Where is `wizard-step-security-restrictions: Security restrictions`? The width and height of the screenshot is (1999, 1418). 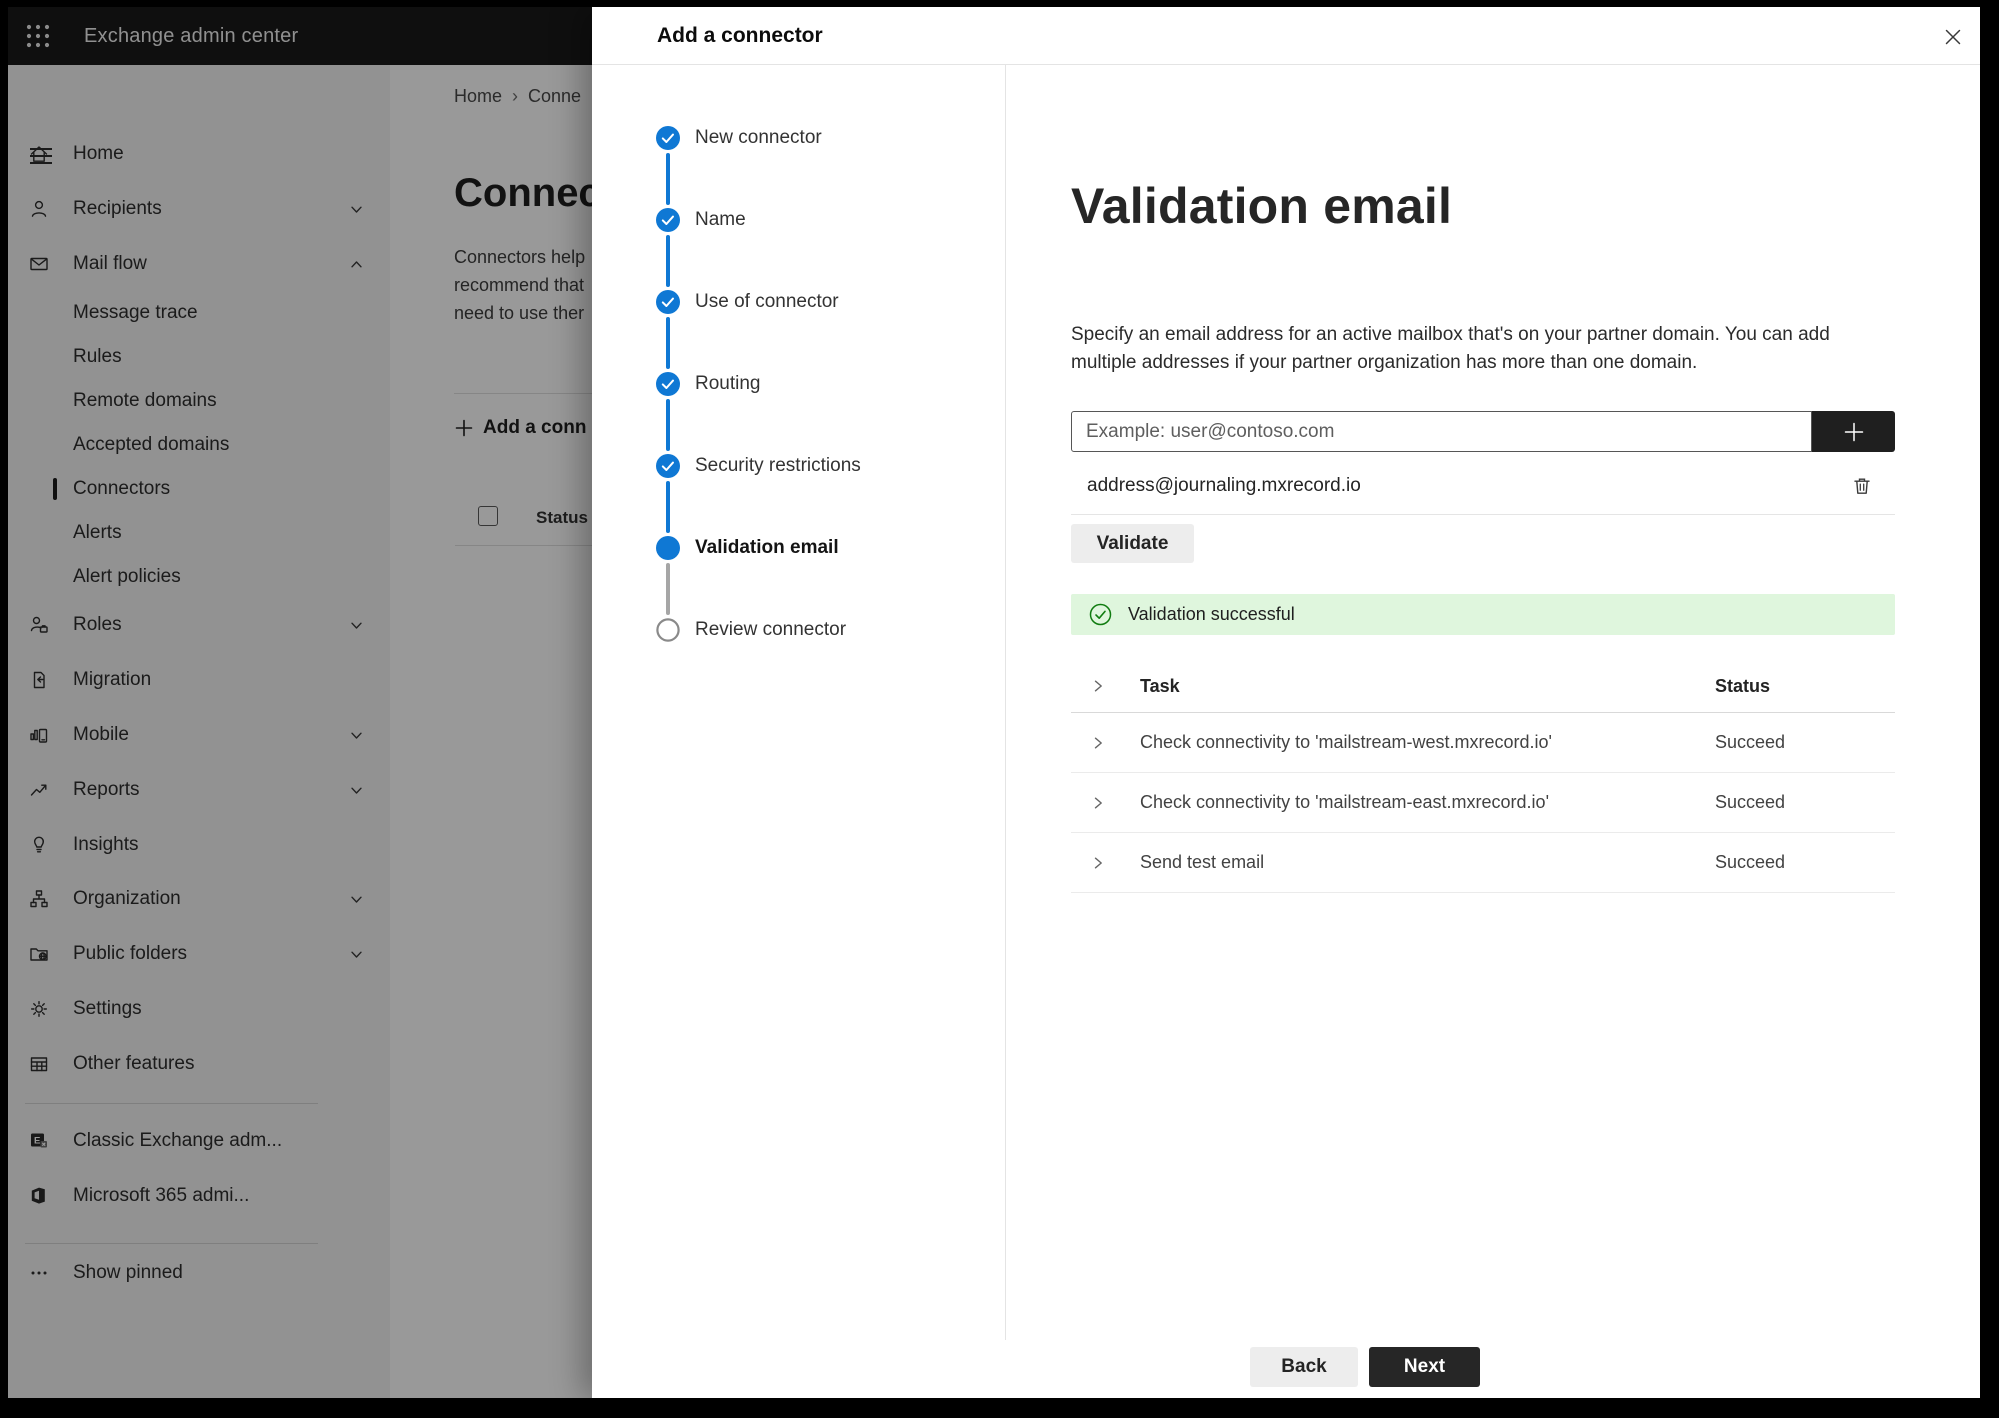
wizard-step-security-restrictions: Security restrictions is located at coordinates (778, 466).